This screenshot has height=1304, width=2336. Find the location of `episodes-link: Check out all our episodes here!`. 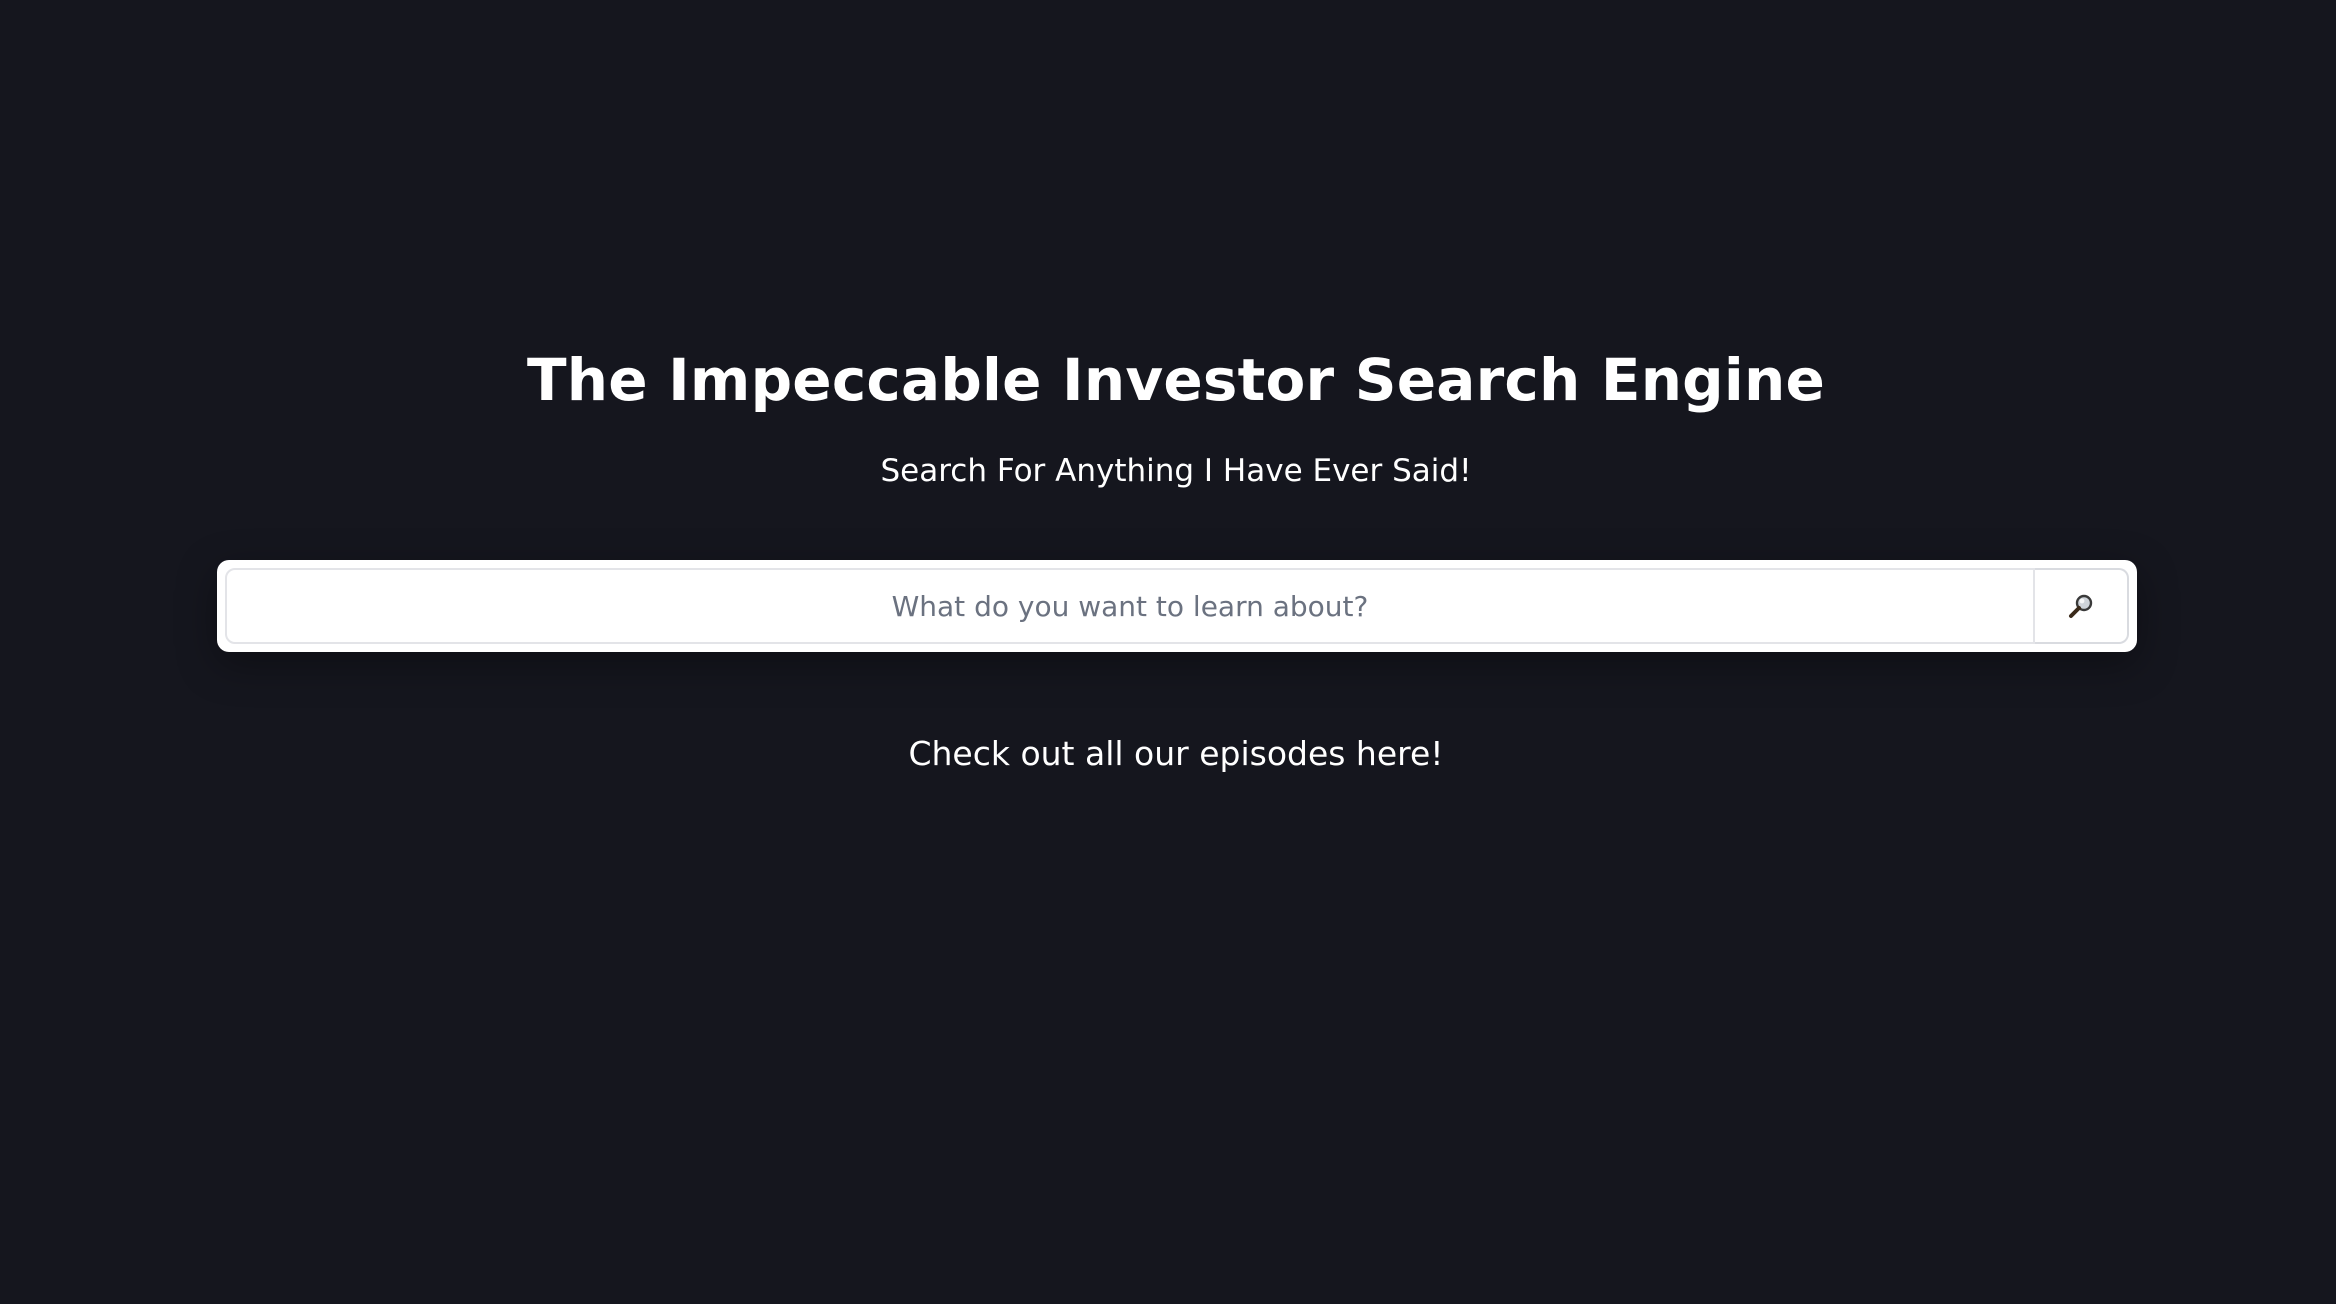

episodes-link: Check out all our episodes here! is located at coordinates (1168, 754).